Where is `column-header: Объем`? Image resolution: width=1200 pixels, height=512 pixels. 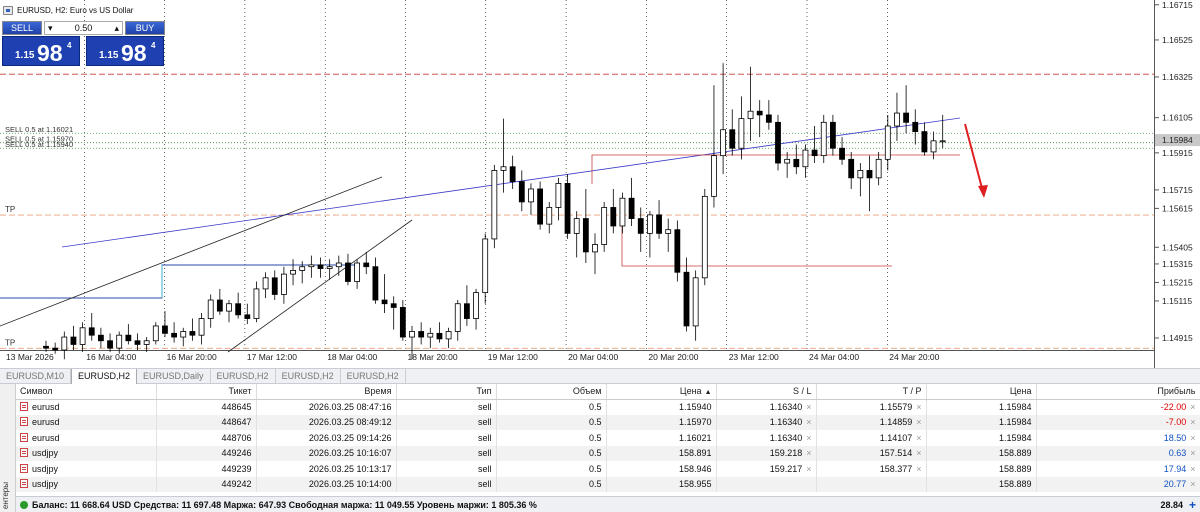 column-header: Объем is located at coordinates (551, 392).